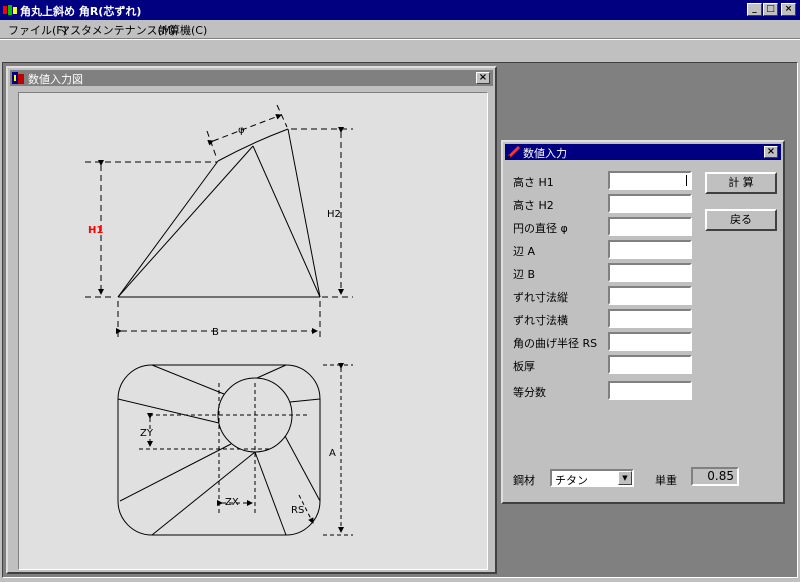 Image resolution: width=800 pixels, height=582 pixels. I want to click on menu-bar: ファイル(F) マスタメンテナンス(M) 計算機(C), so click(400, 29).